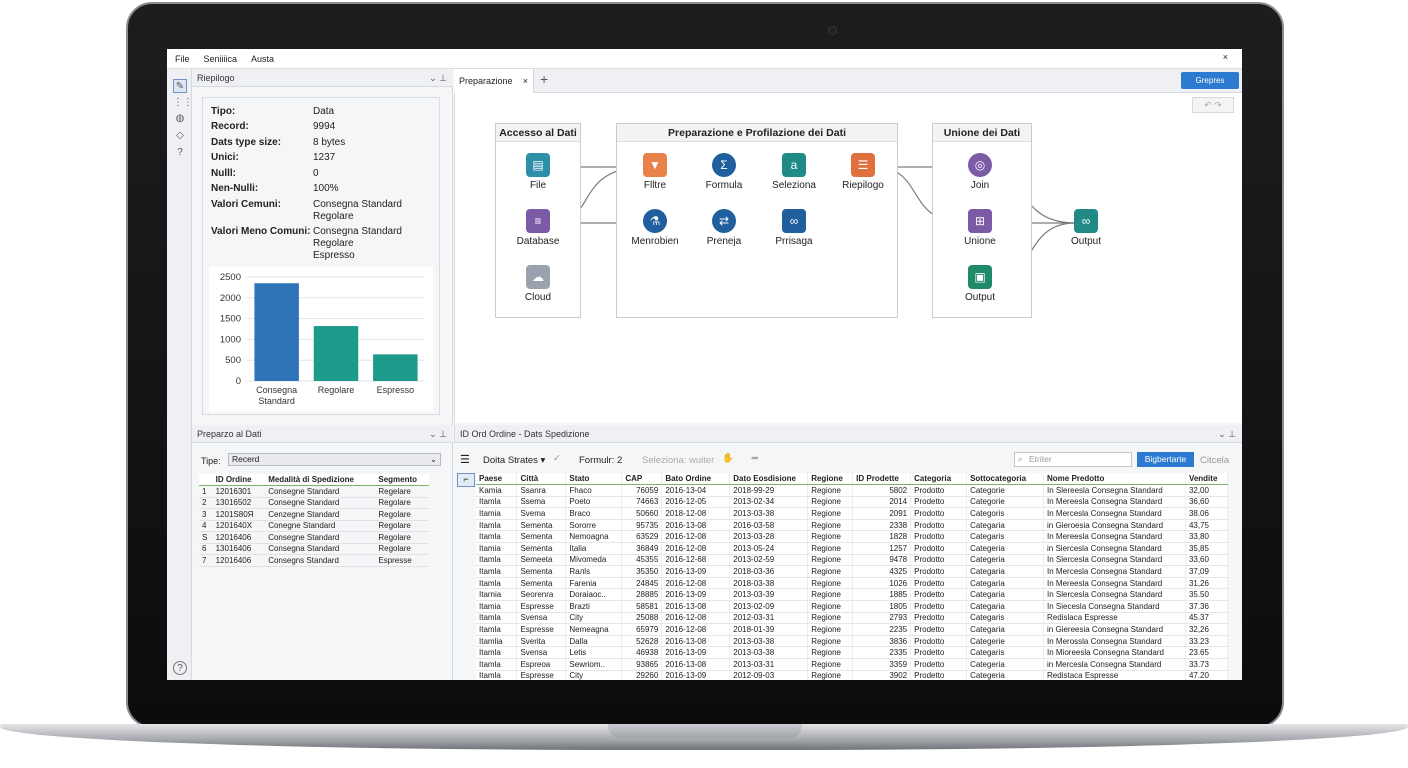 This screenshot has height=768, width=1408. I want to click on check-icon: ✓, so click(557, 458).